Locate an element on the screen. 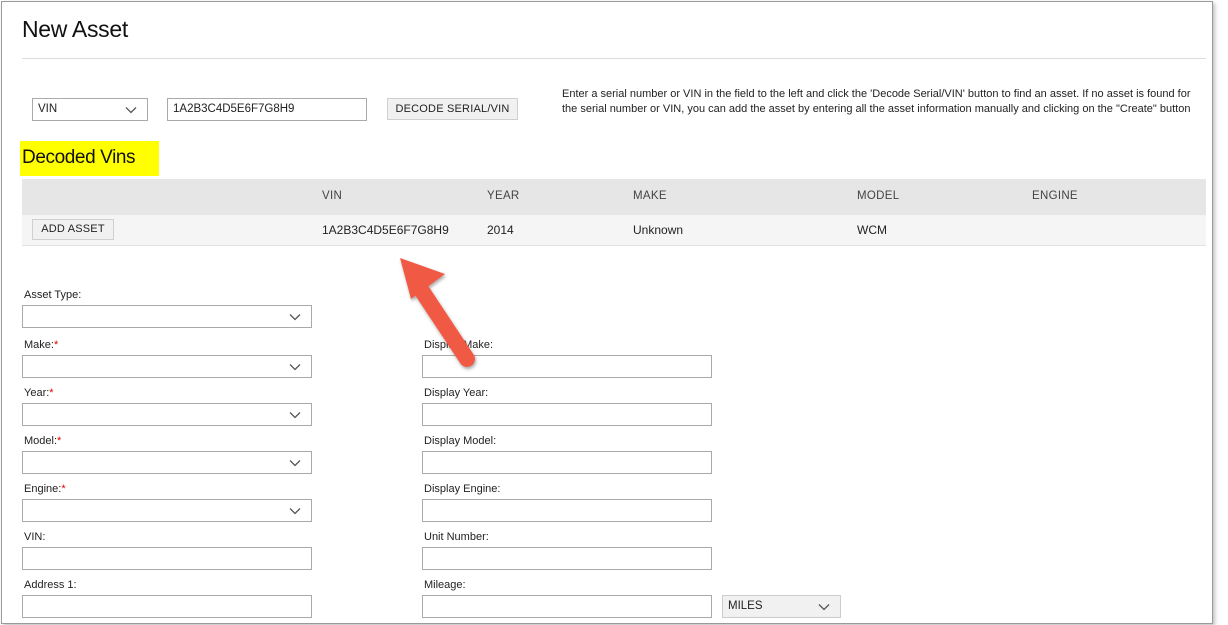 The image size is (1228, 625). year-select is located at coordinates (167, 414).